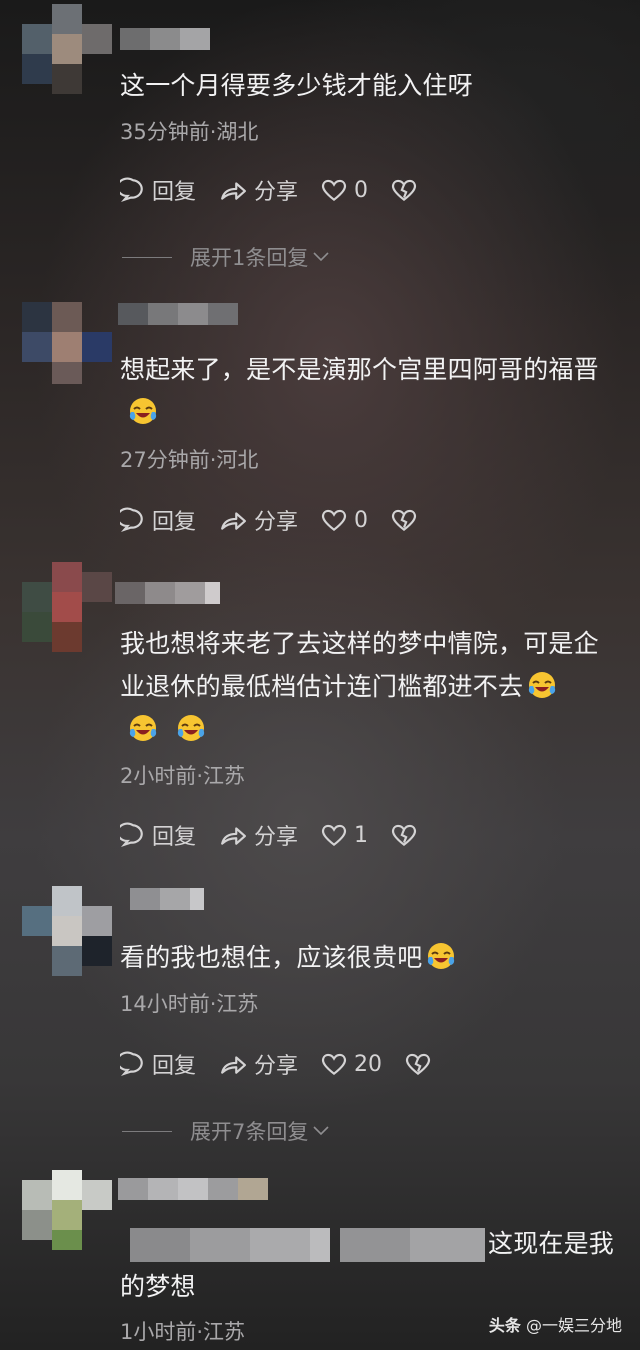  I want to click on comment-actions: 回复 分享 20, so click(290, 1064).